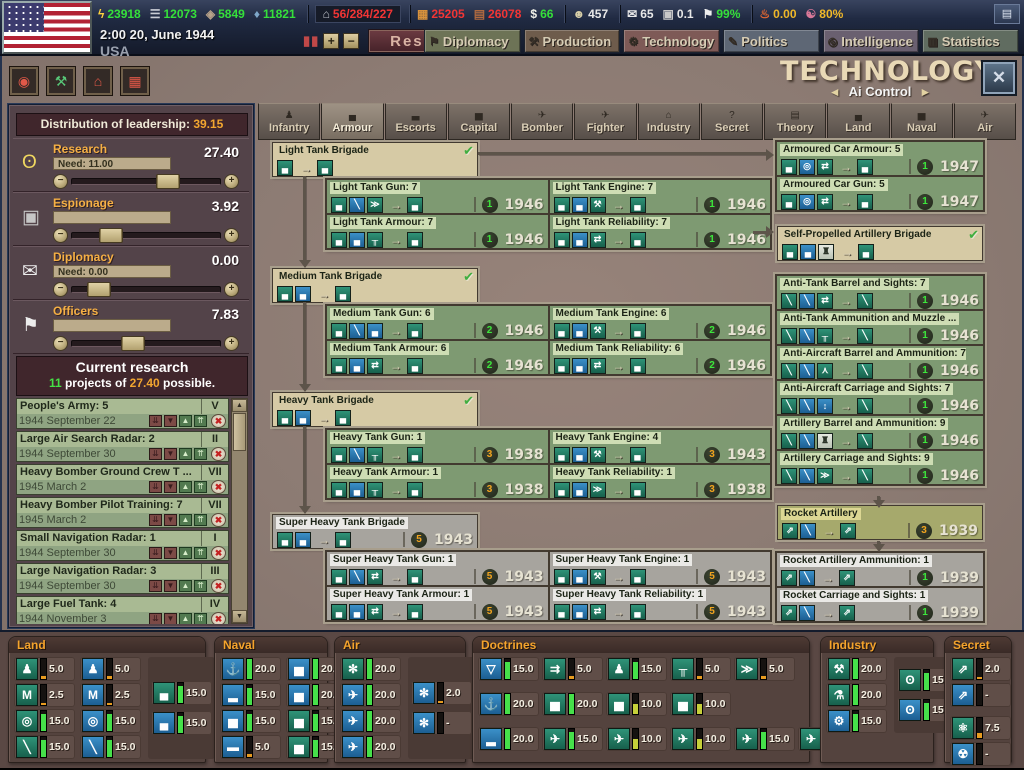 The width and height of the screenshot is (1024, 770). I want to click on tech-tile-rocket-doctrine: ≫ 5.0, so click(764, 669).